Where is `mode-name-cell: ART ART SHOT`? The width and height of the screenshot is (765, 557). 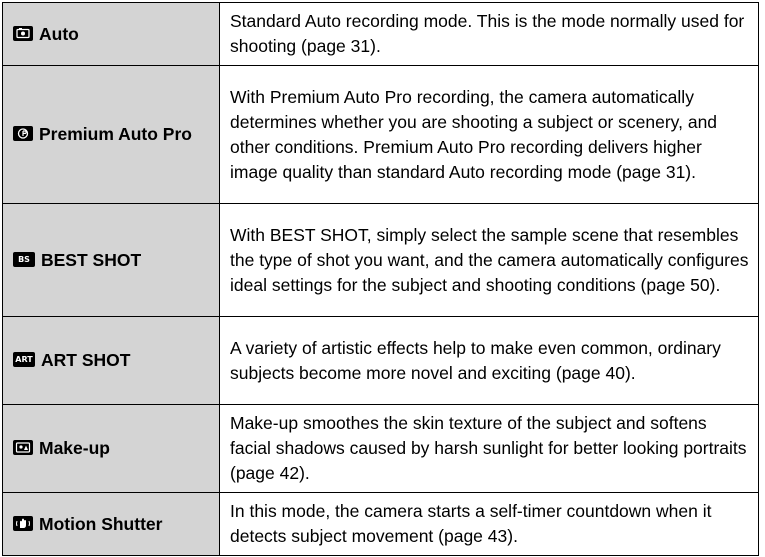
mode-name-cell: ART ART SHOT is located at coordinates (111, 360).